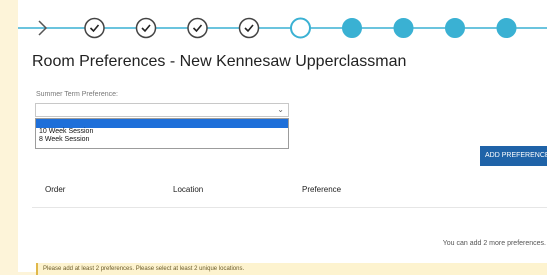  What do you see at coordinates (55, 189) in the screenshot?
I see `column-header-order: Order` at bounding box center [55, 189].